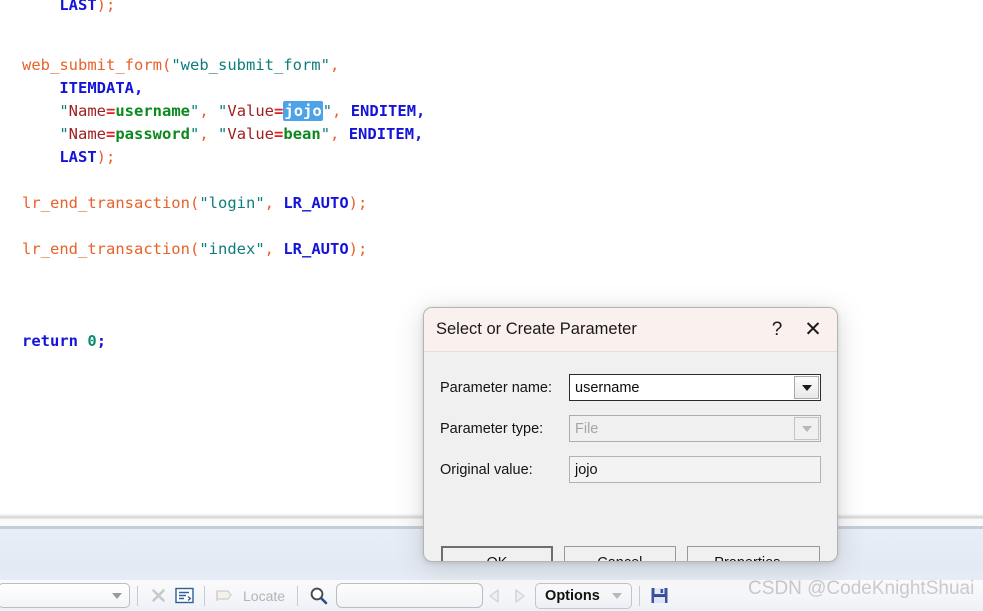 The image size is (983, 611). Describe the element at coordinates (65, 595) in the screenshot. I see `toolbar-filter-combobox` at that location.